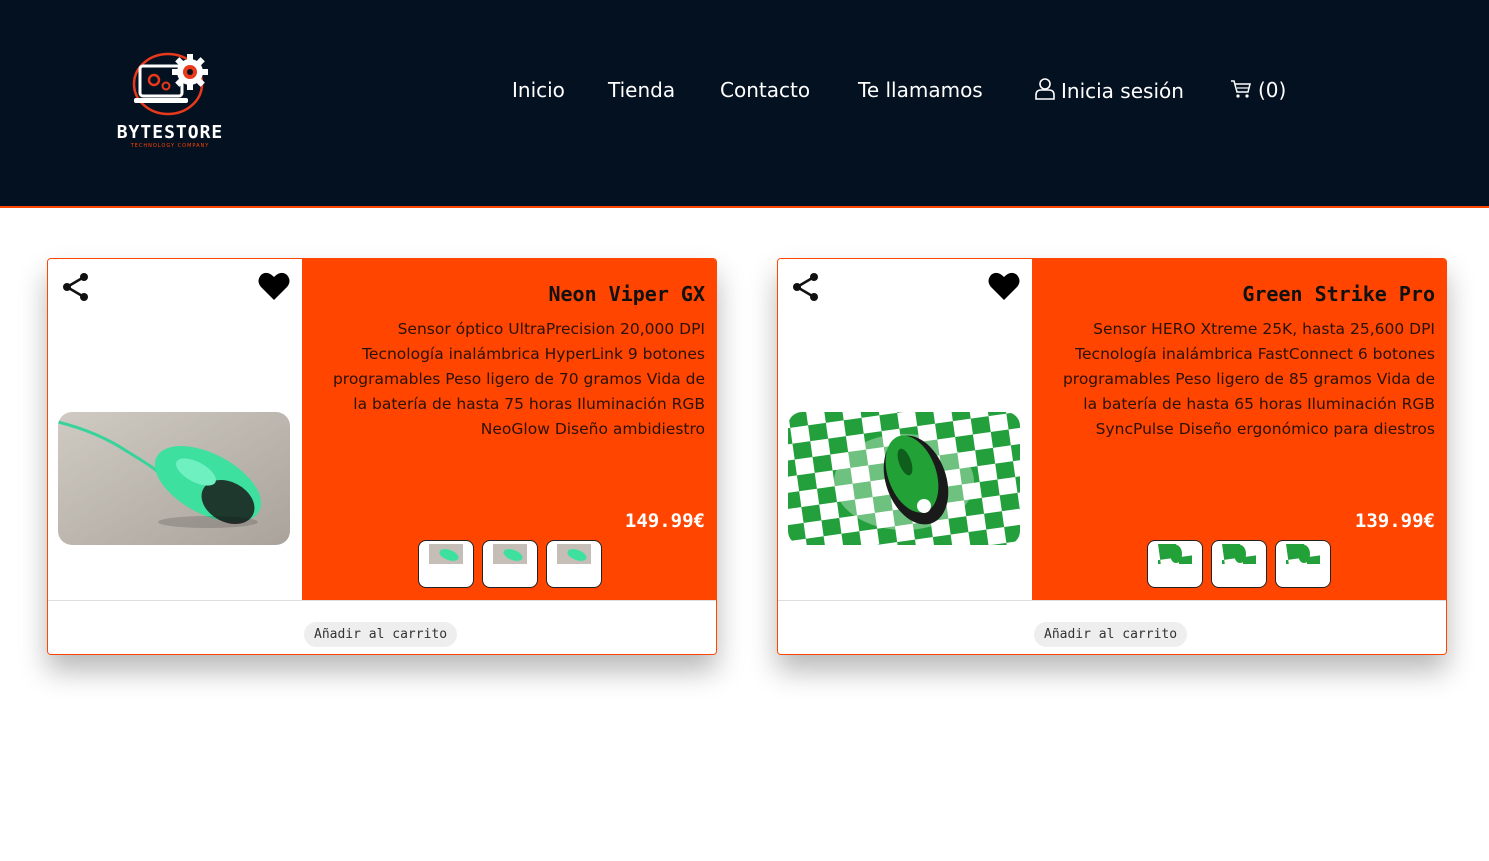 This screenshot has width=1489, height=861. Describe the element at coordinates (170, 146) in the screenshot. I see `logo-tagline: TECHNOLOGY COMPANY` at that location.